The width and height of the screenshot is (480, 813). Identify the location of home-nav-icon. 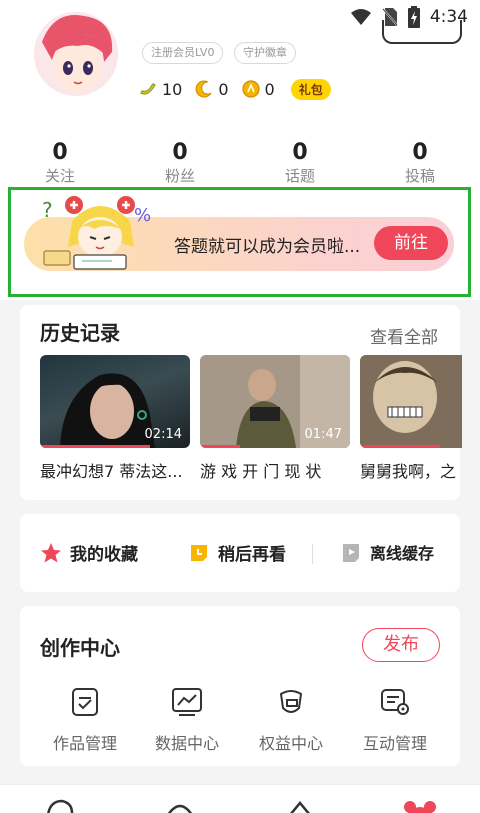
(60, 806).